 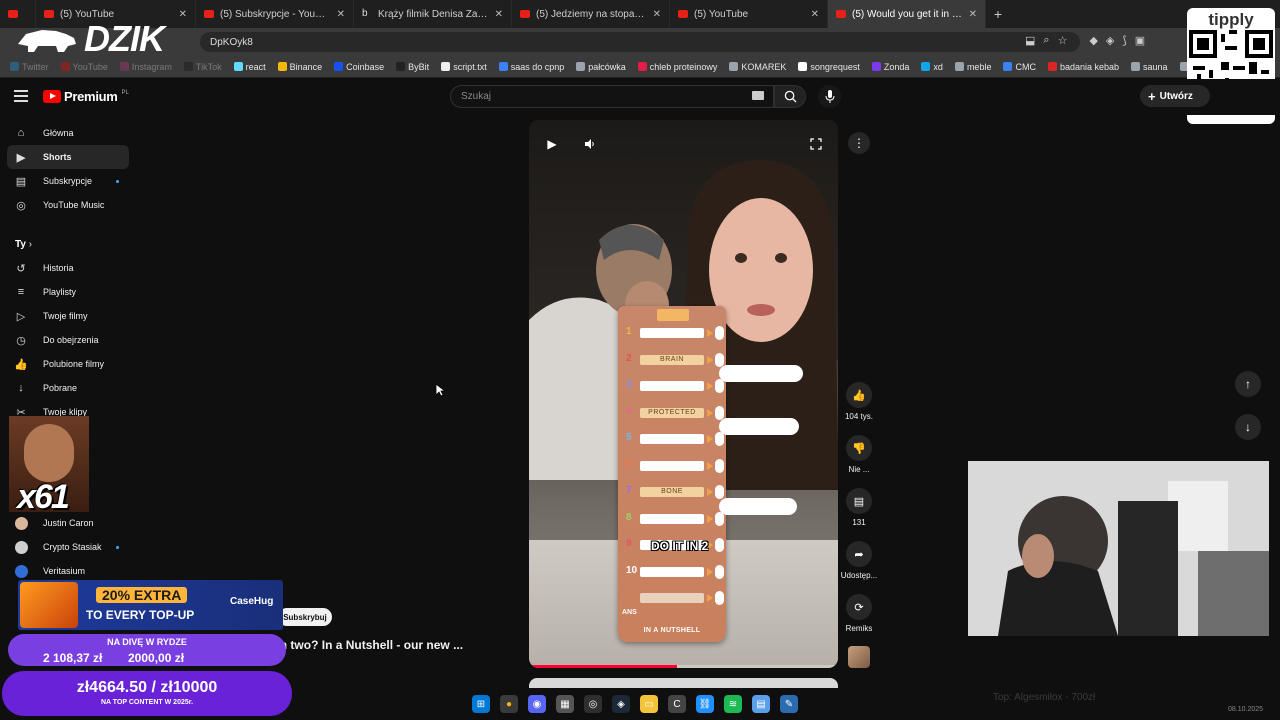 I want to click on browser-tab-2: (5) Subskrypcje - YouTube ✕, so click(x=275, y=14).